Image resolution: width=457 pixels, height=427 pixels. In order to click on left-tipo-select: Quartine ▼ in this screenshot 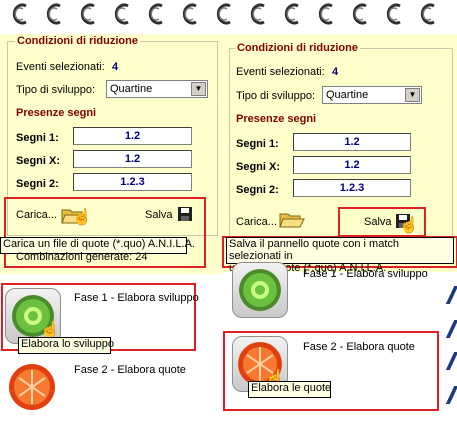, I will do `click(157, 89)`.